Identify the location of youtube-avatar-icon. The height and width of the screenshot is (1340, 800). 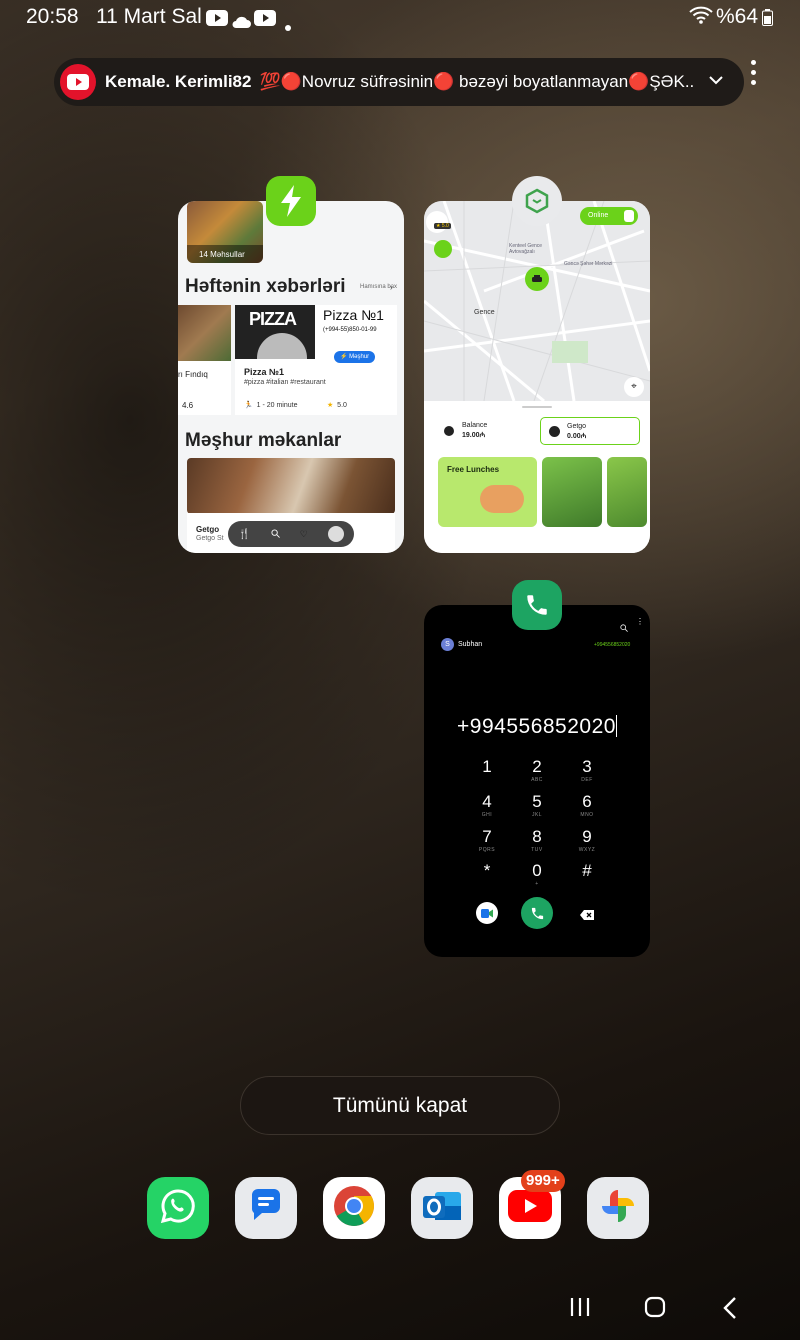
(78, 82).